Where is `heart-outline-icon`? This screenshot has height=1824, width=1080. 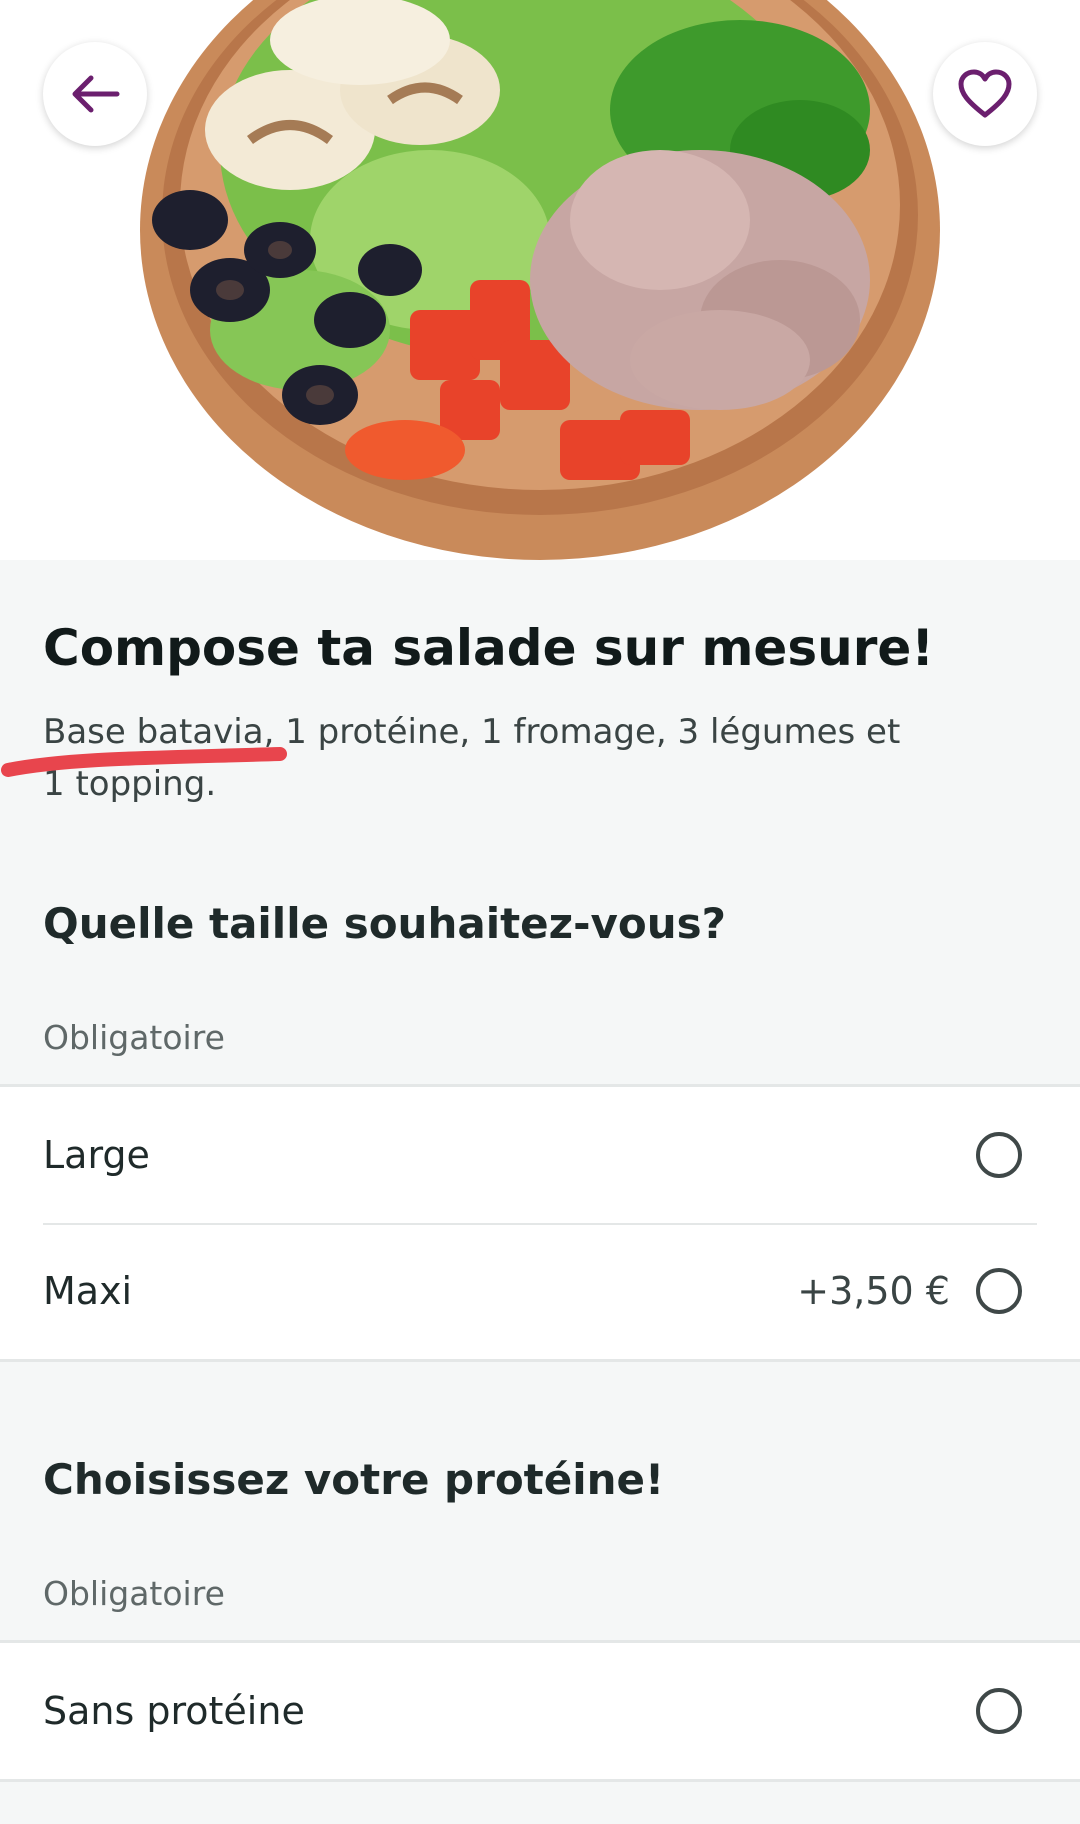 heart-outline-icon is located at coordinates (985, 93).